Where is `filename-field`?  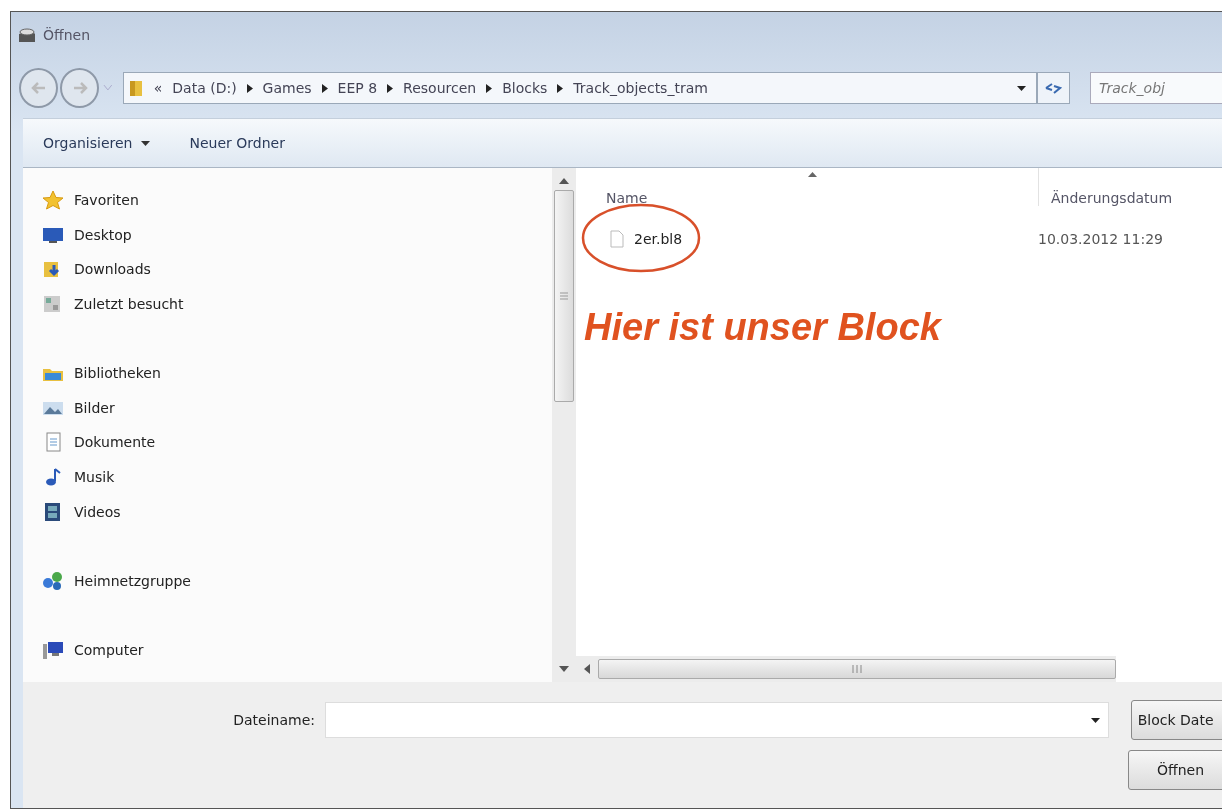
filename-field is located at coordinates (717, 720).